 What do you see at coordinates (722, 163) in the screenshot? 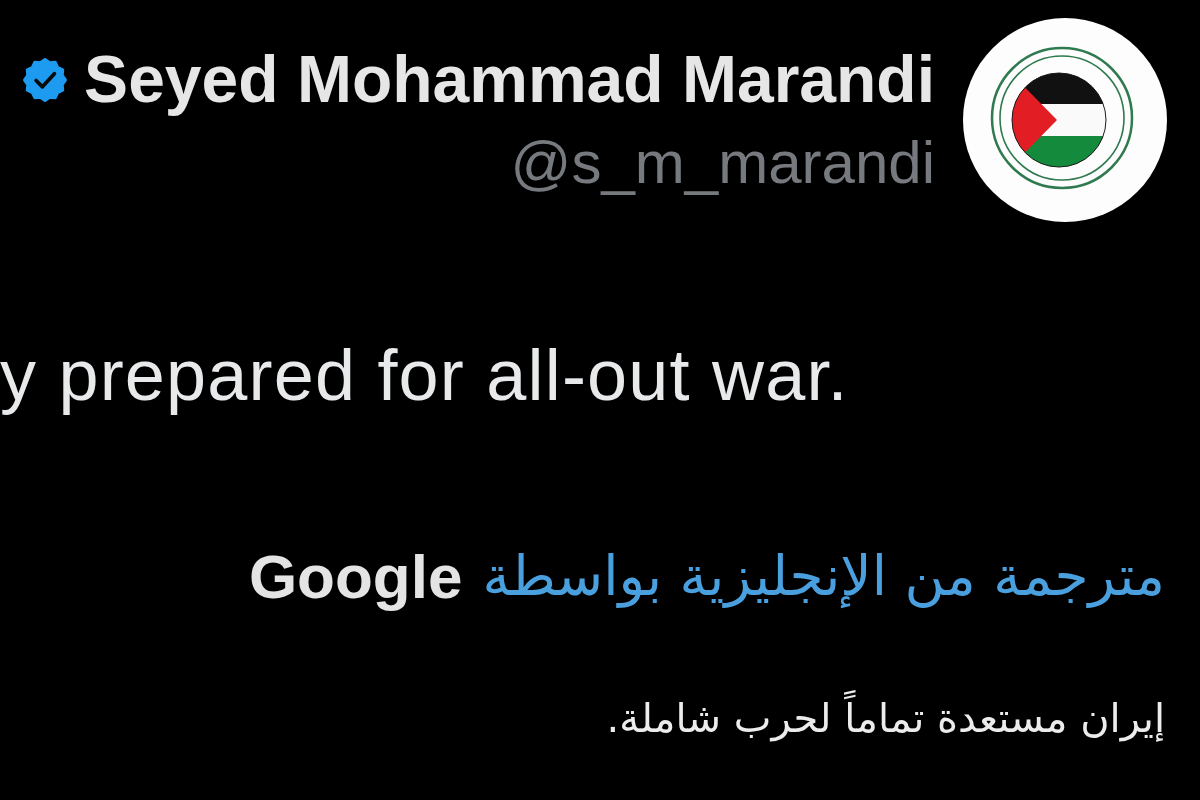
I see `author-handle: @s_m_marandi` at bounding box center [722, 163].